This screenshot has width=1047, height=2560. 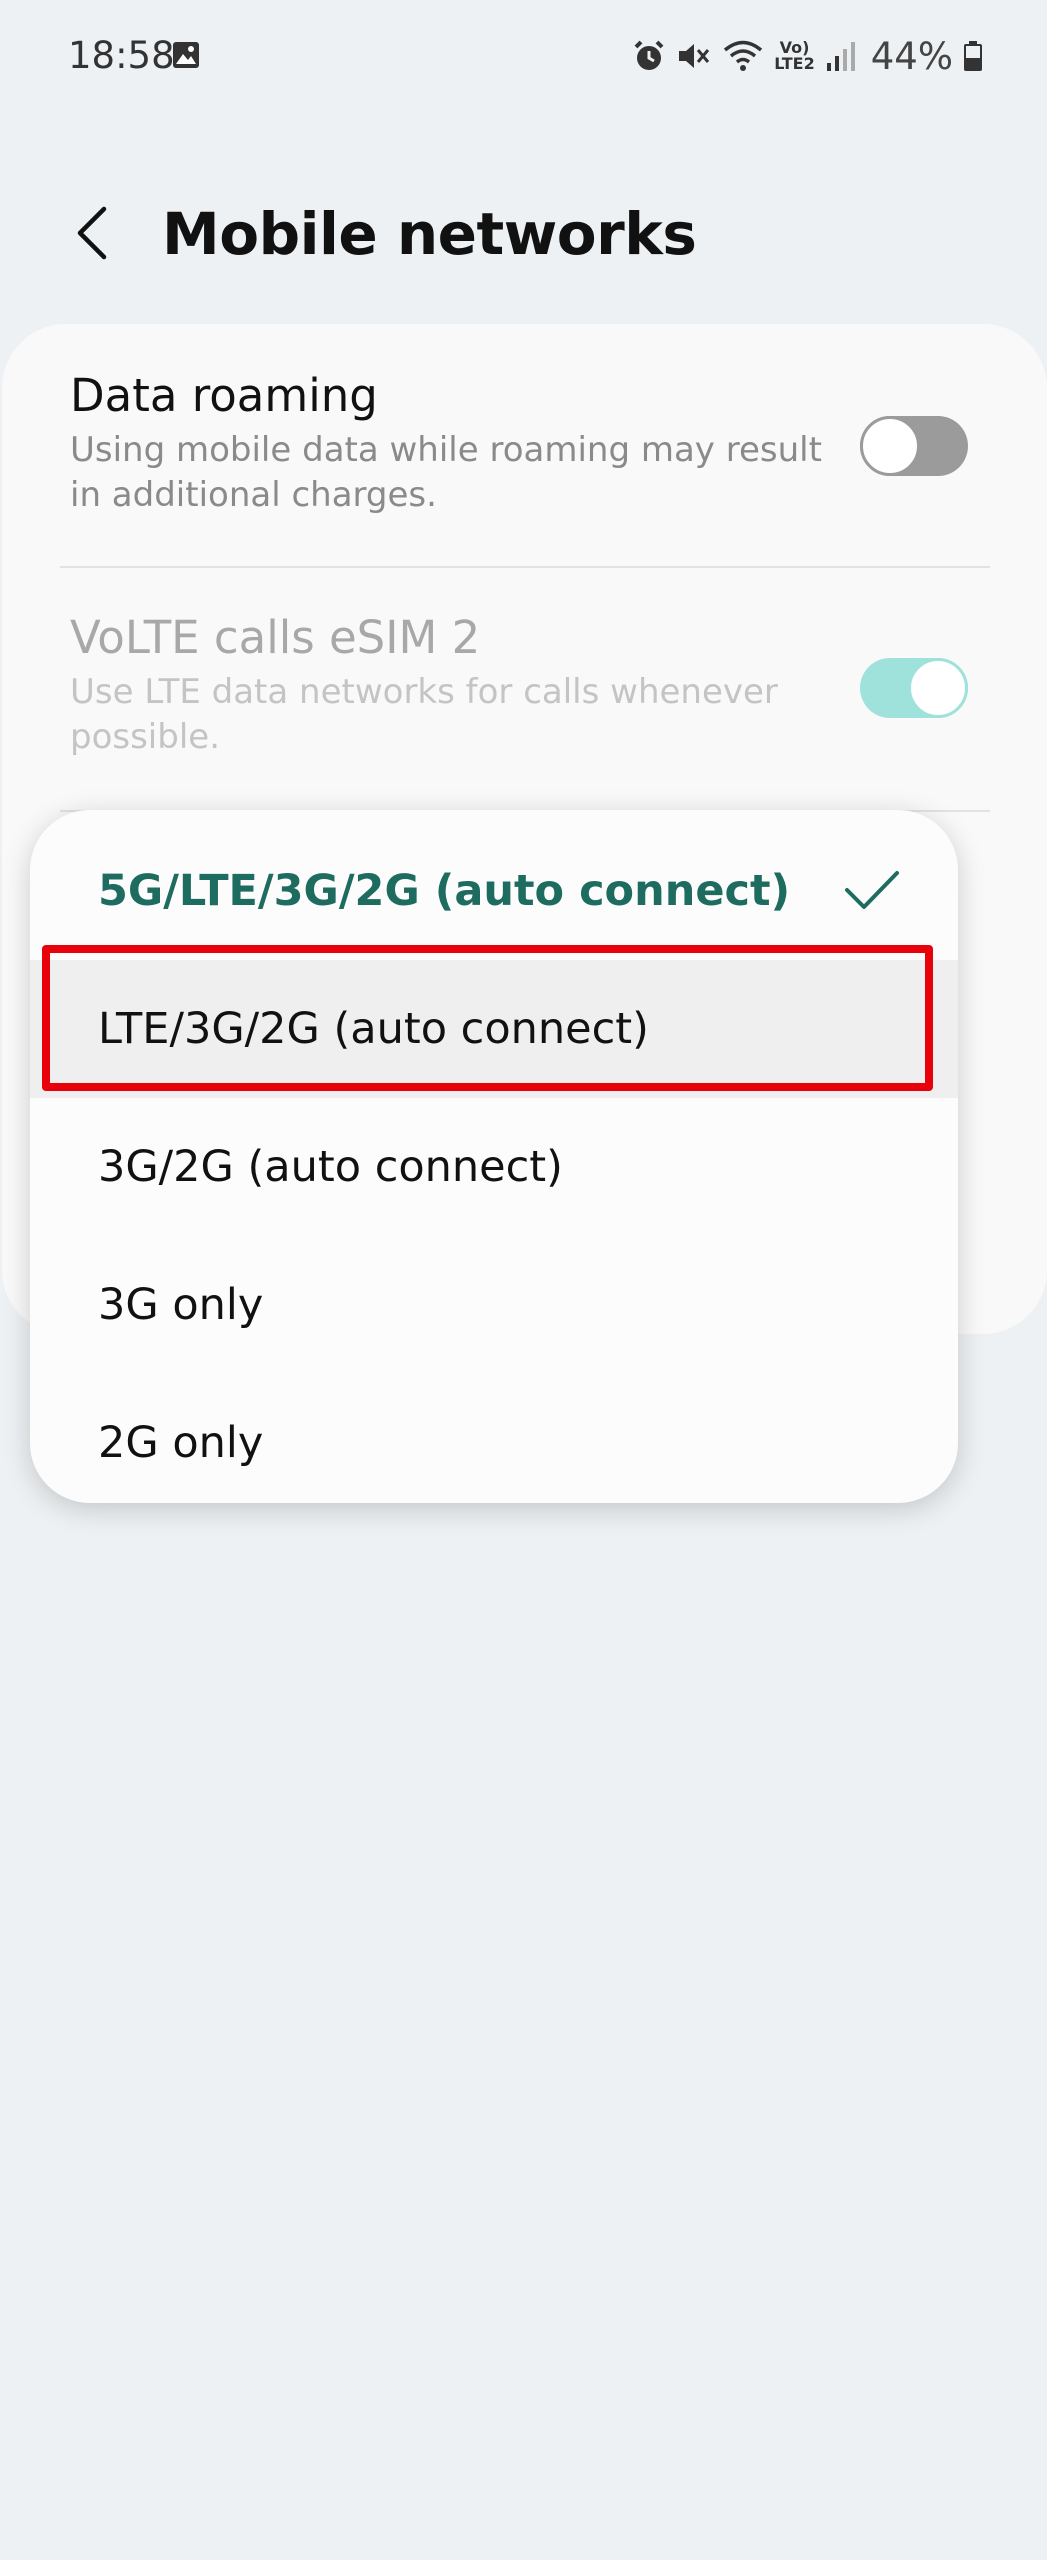 I want to click on network-option-lte-3g-2g: LTE/3G/2G (auto connect), so click(x=494, y=1029).